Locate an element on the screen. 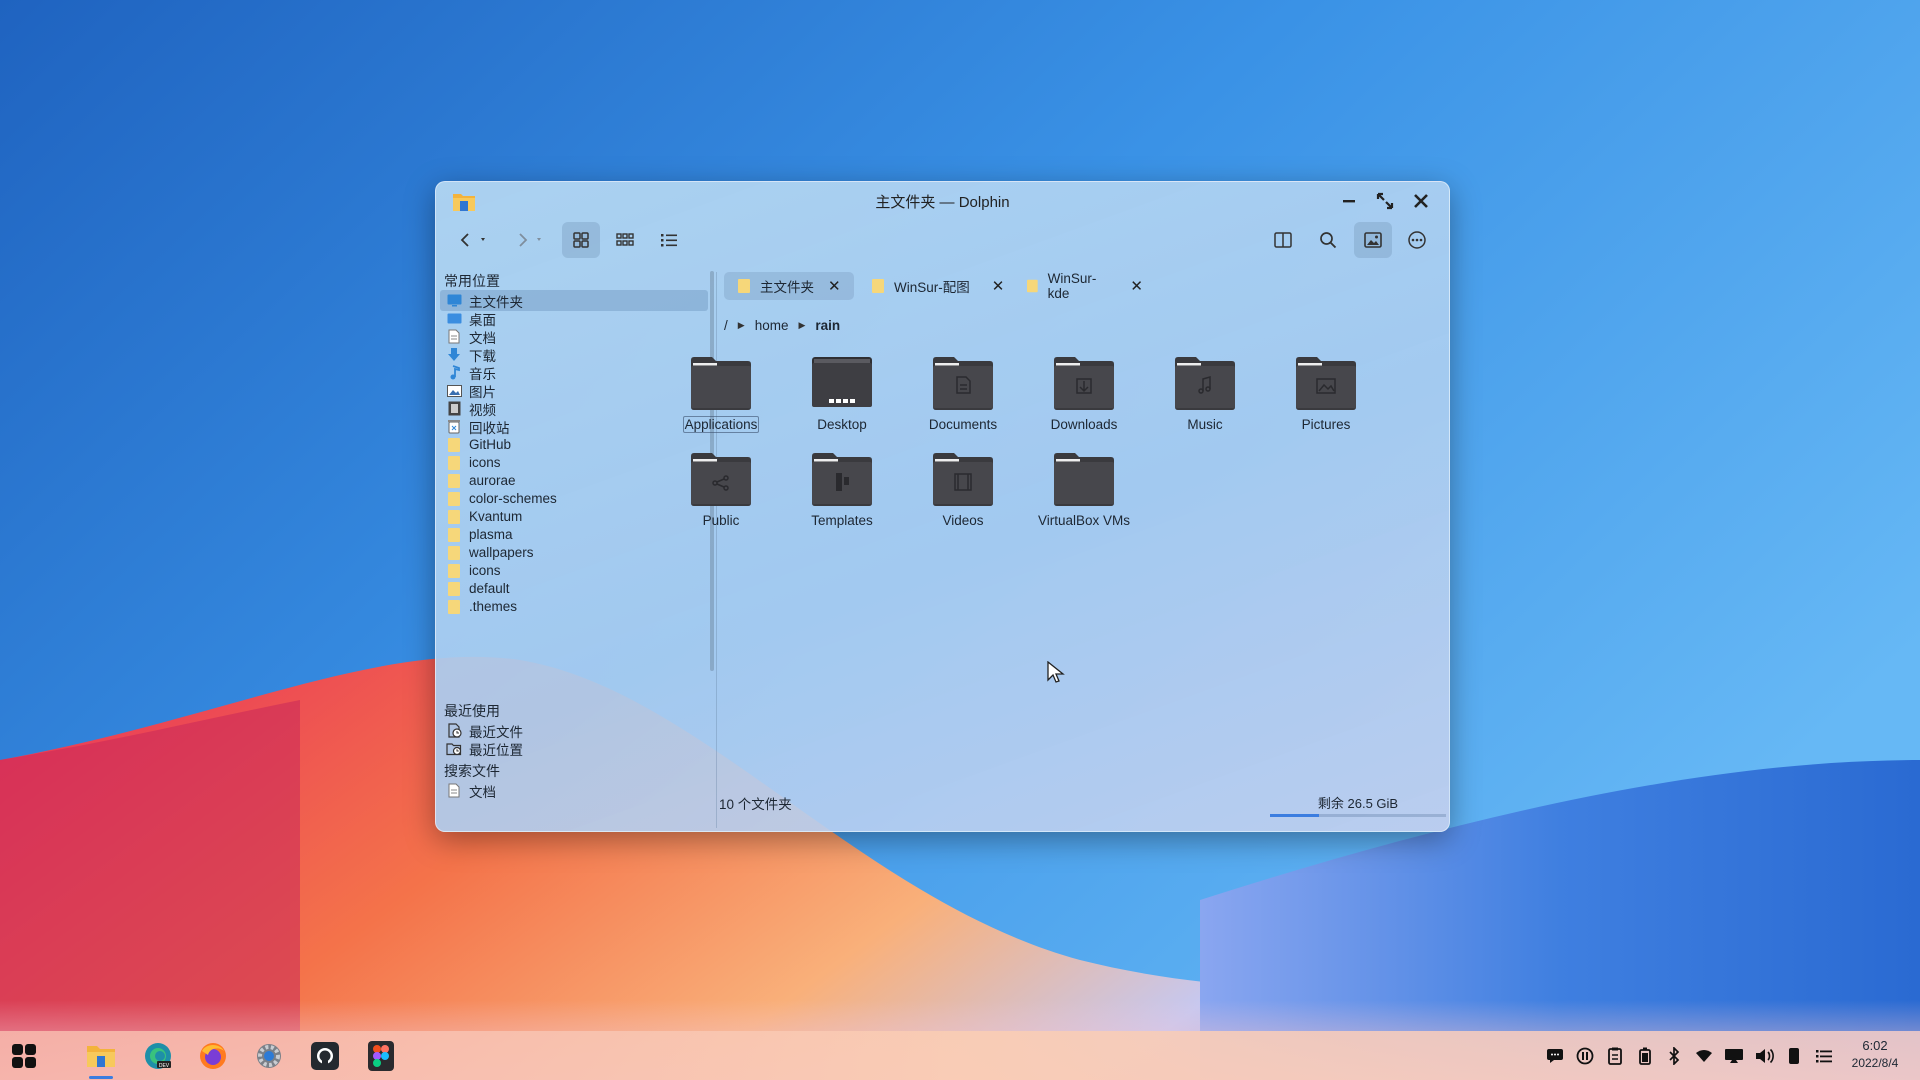 The height and width of the screenshot is (1080, 1920). sidebar-item: 文档 is located at coordinates (574, 790).